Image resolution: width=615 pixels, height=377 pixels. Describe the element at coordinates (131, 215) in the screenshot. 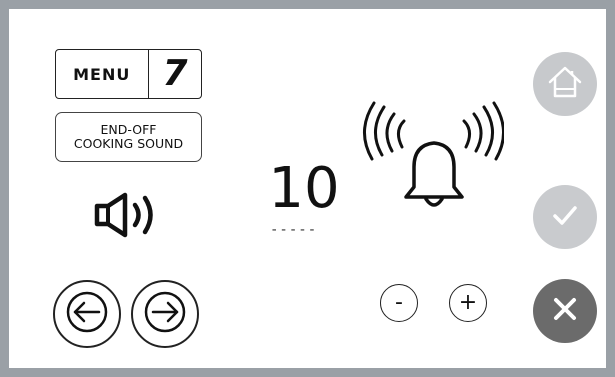

I see `speaker-icon` at that location.